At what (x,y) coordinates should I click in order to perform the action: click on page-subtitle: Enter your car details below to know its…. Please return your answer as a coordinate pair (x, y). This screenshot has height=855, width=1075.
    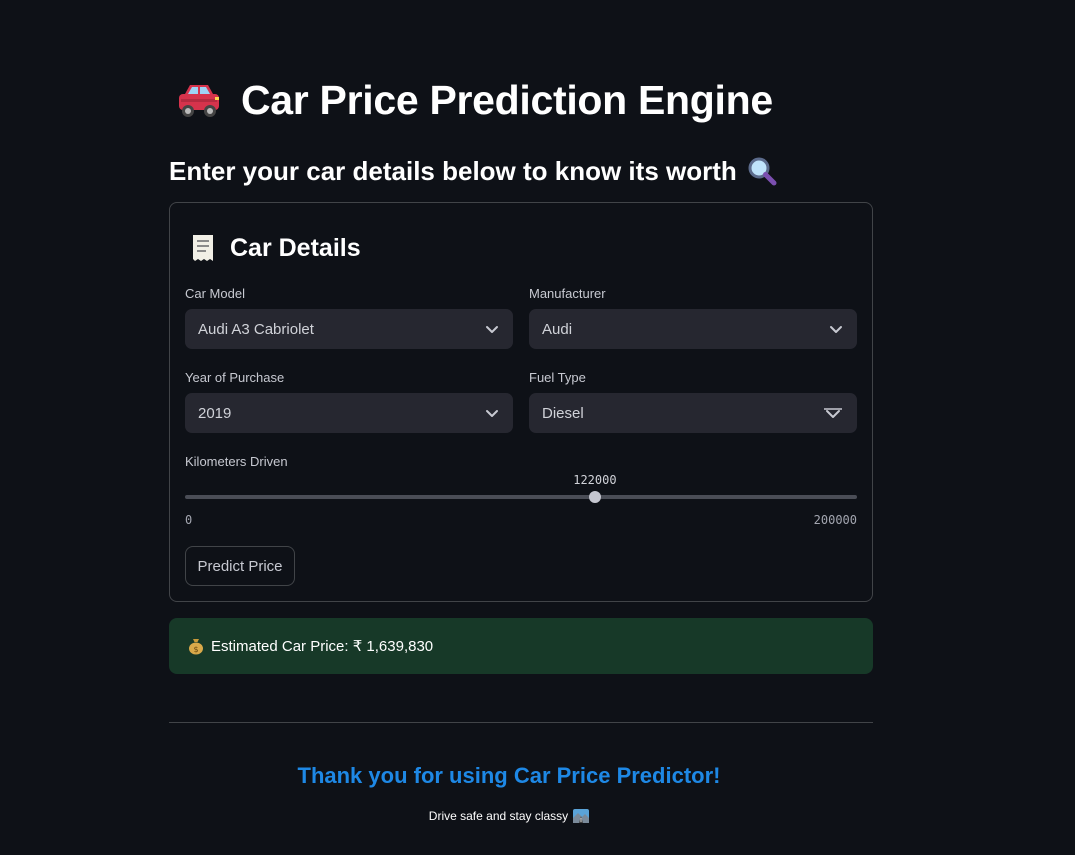
    Looking at the image, I should click on (453, 170).